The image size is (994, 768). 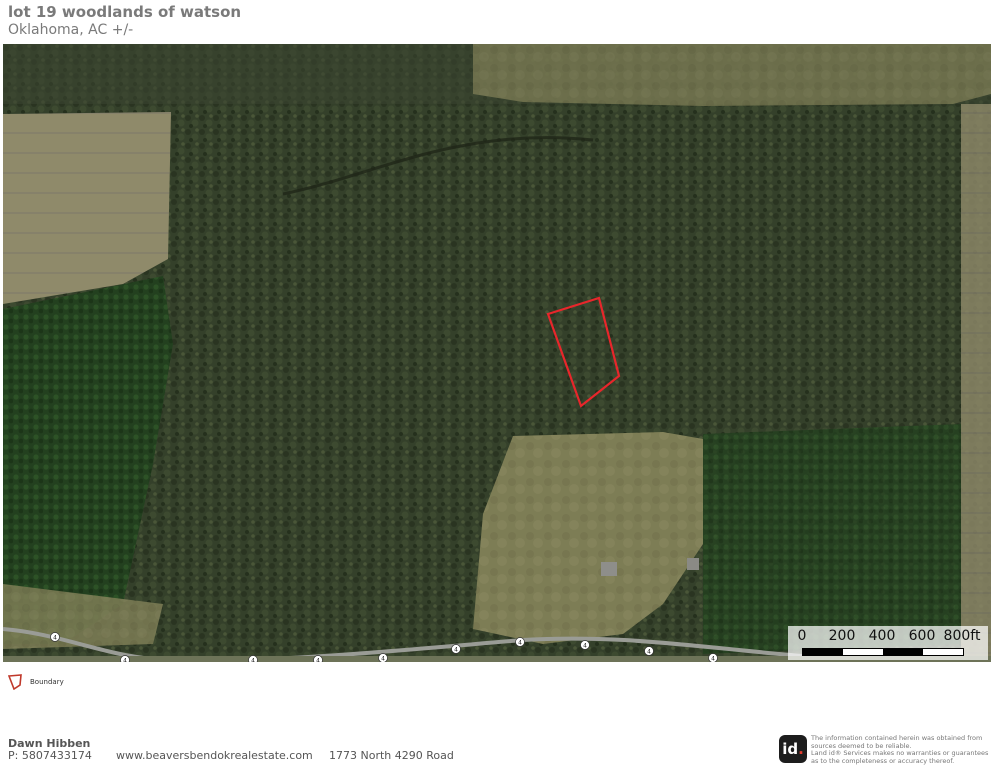 I want to click on scale-label: 200, so click(x=842, y=636).